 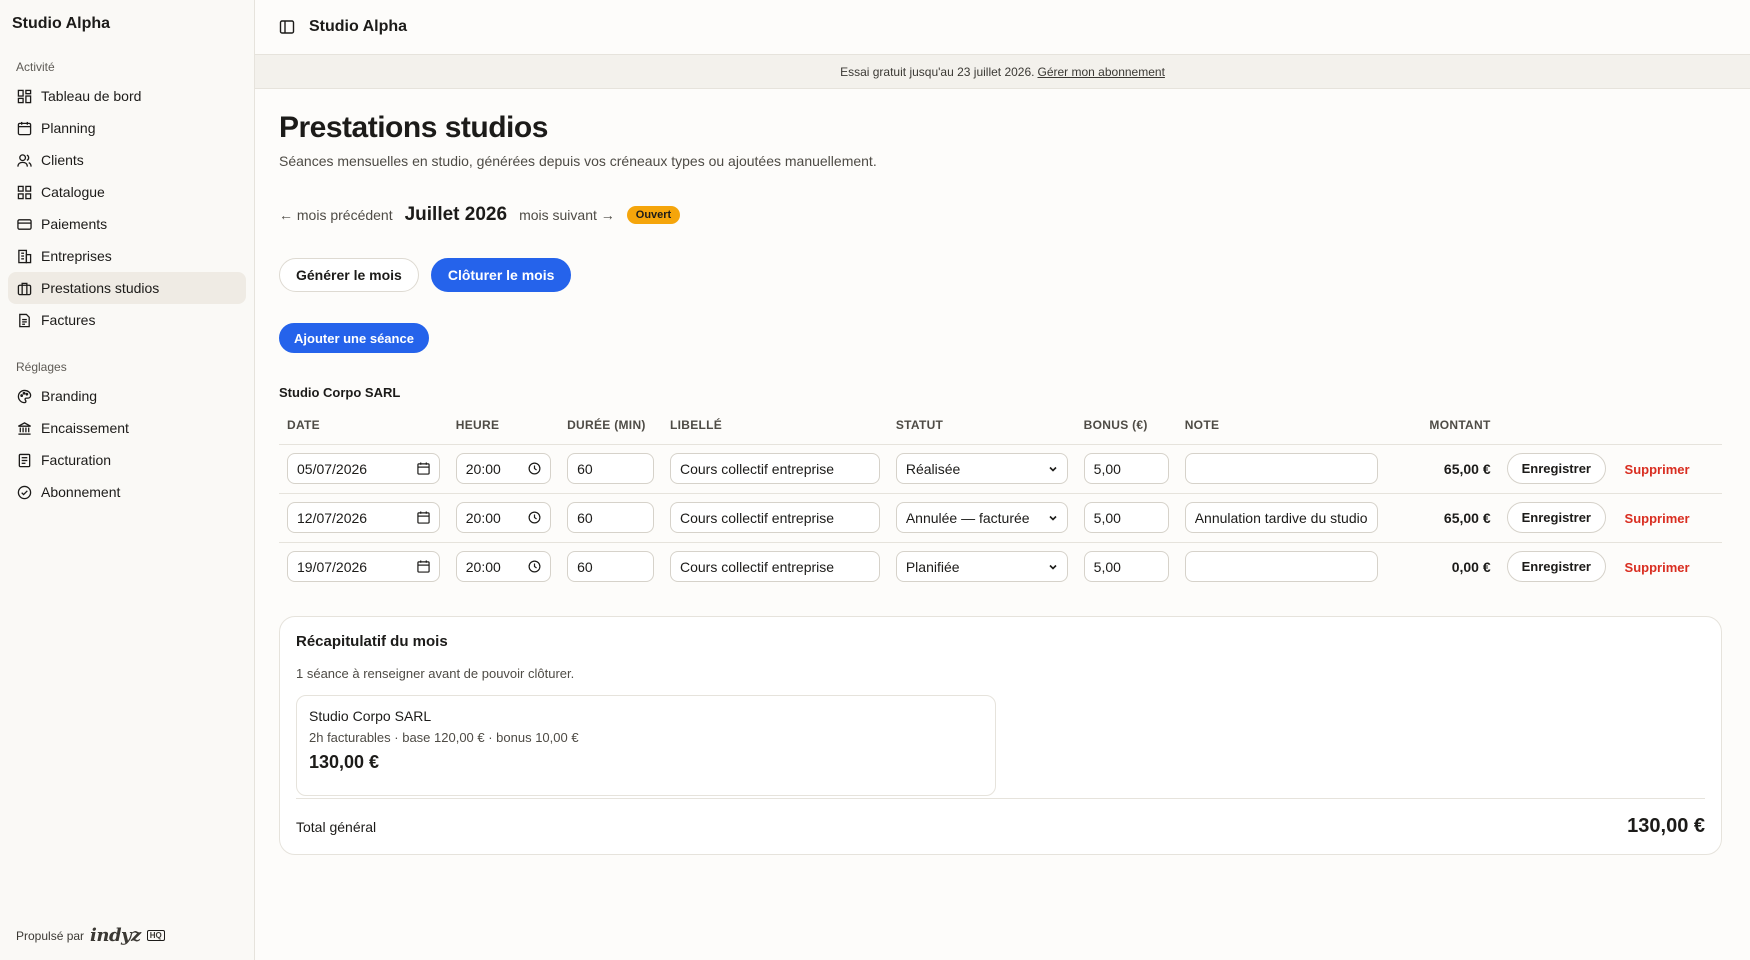 I want to click on sidebar-item-factures: Factures, so click(x=127, y=320).